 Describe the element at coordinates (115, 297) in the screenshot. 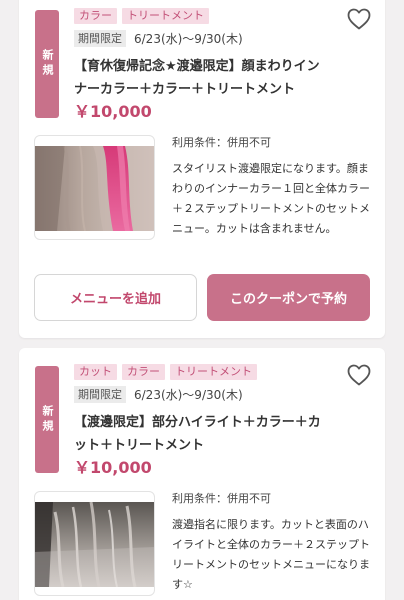

I see `add-menu-button: メニューを追加` at that location.